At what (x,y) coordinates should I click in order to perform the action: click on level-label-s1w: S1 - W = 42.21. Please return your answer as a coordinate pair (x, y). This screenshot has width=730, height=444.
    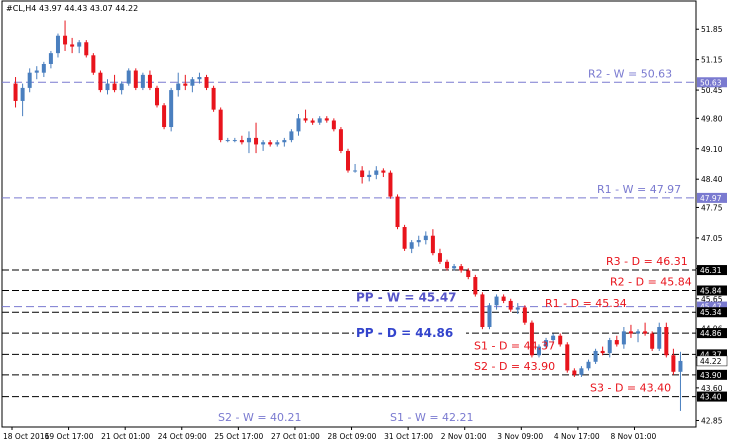
    Looking at the image, I should click on (432, 417).